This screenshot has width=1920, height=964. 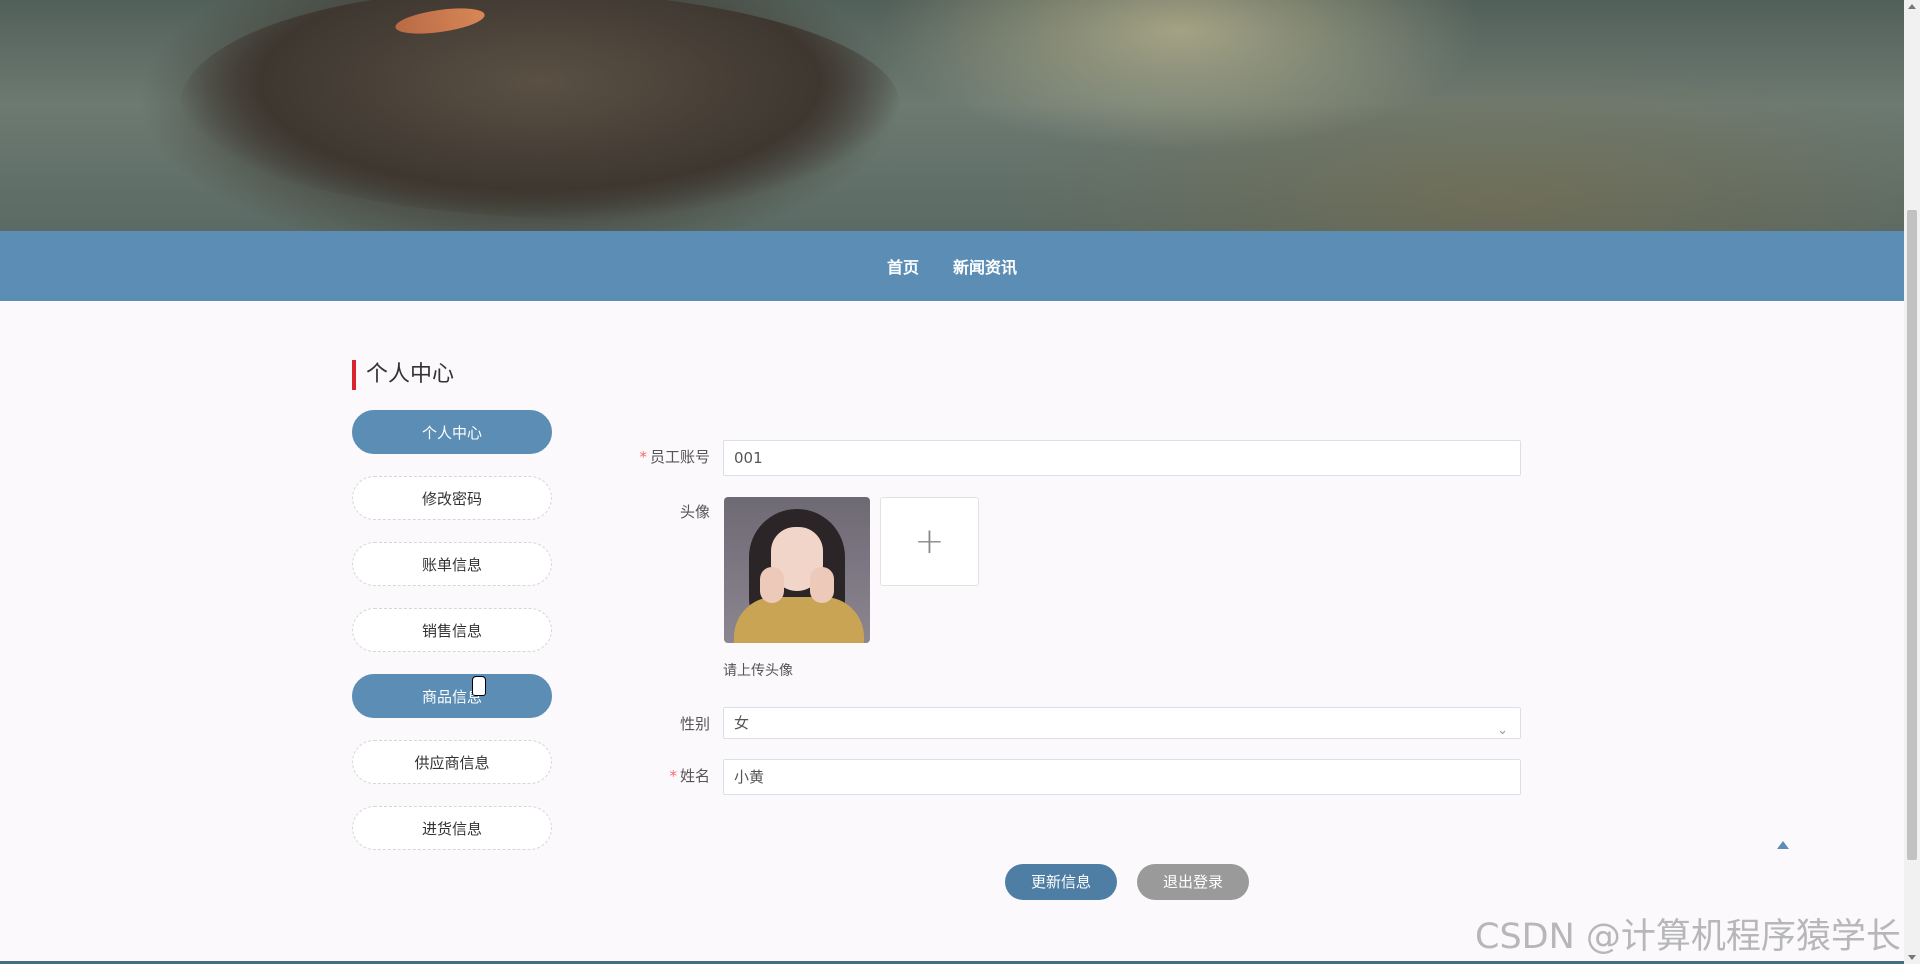 I want to click on name-label: * 姓名, so click(x=650, y=775).